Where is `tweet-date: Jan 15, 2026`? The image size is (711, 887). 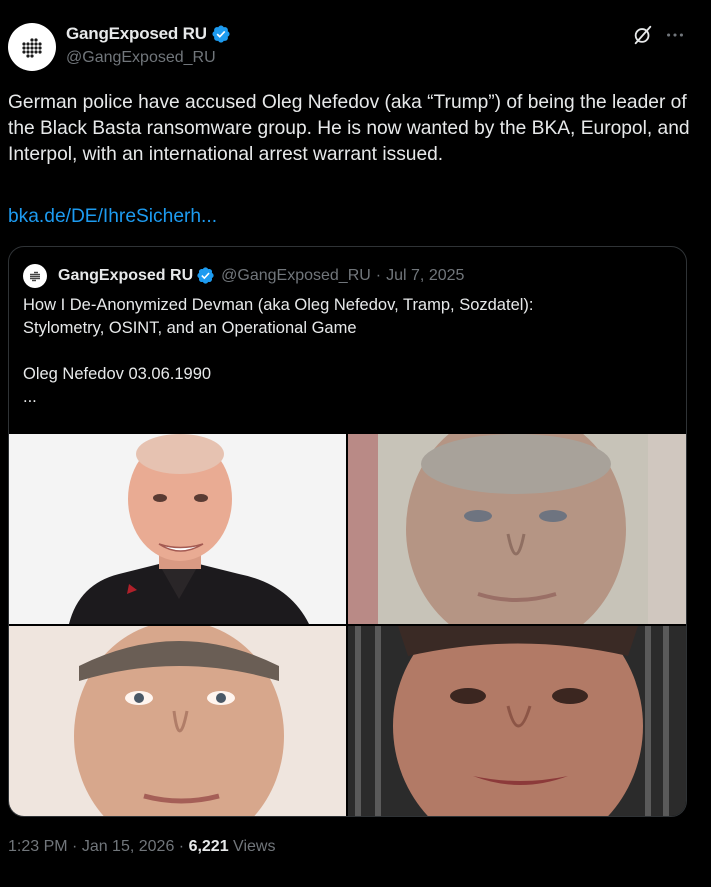 tweet-date: Jan 15, 2026 is located at coordinates (128, 846).